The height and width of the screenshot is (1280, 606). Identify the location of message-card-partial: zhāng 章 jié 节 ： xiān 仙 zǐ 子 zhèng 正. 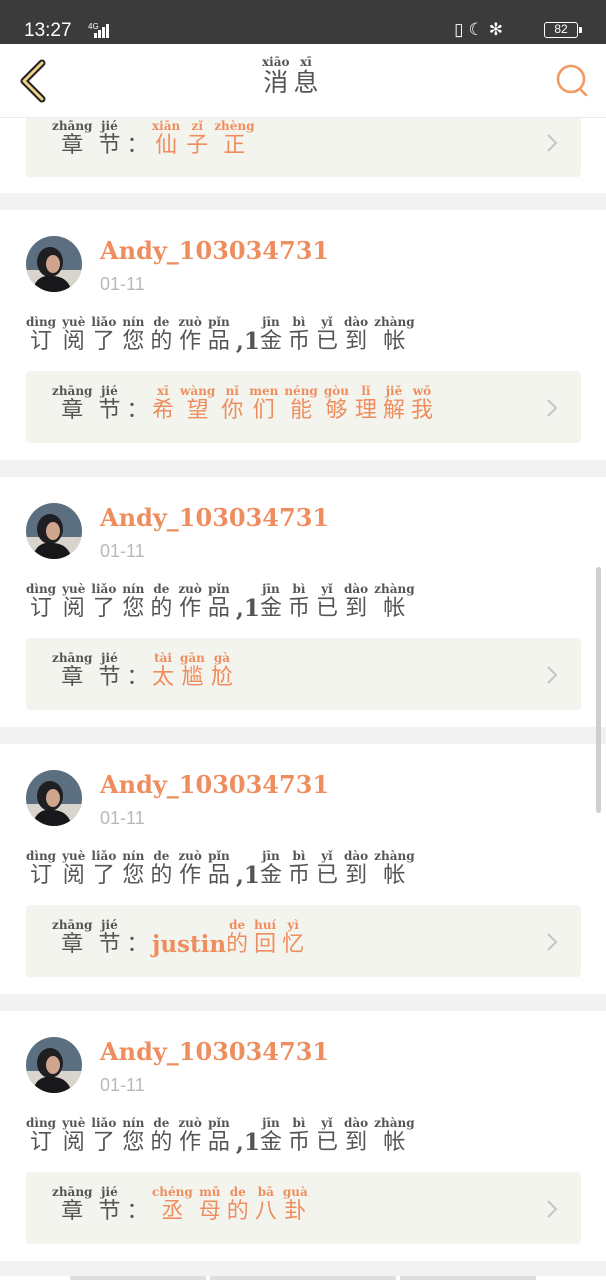
(303, 155).